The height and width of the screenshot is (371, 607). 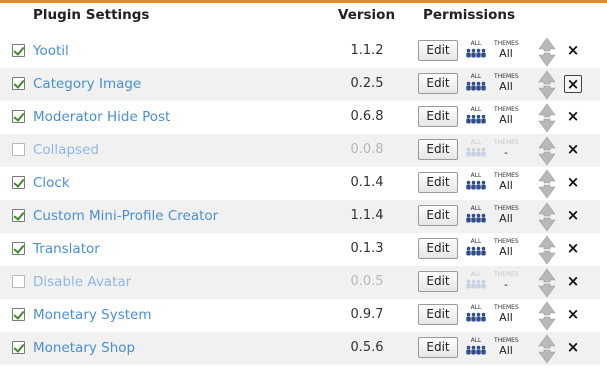 What do you see at coordinates (125, 216) in the screenshot?
I see `plugin-name-link: Custom Mini-Profile Creator` at bounding box center [125, 216].